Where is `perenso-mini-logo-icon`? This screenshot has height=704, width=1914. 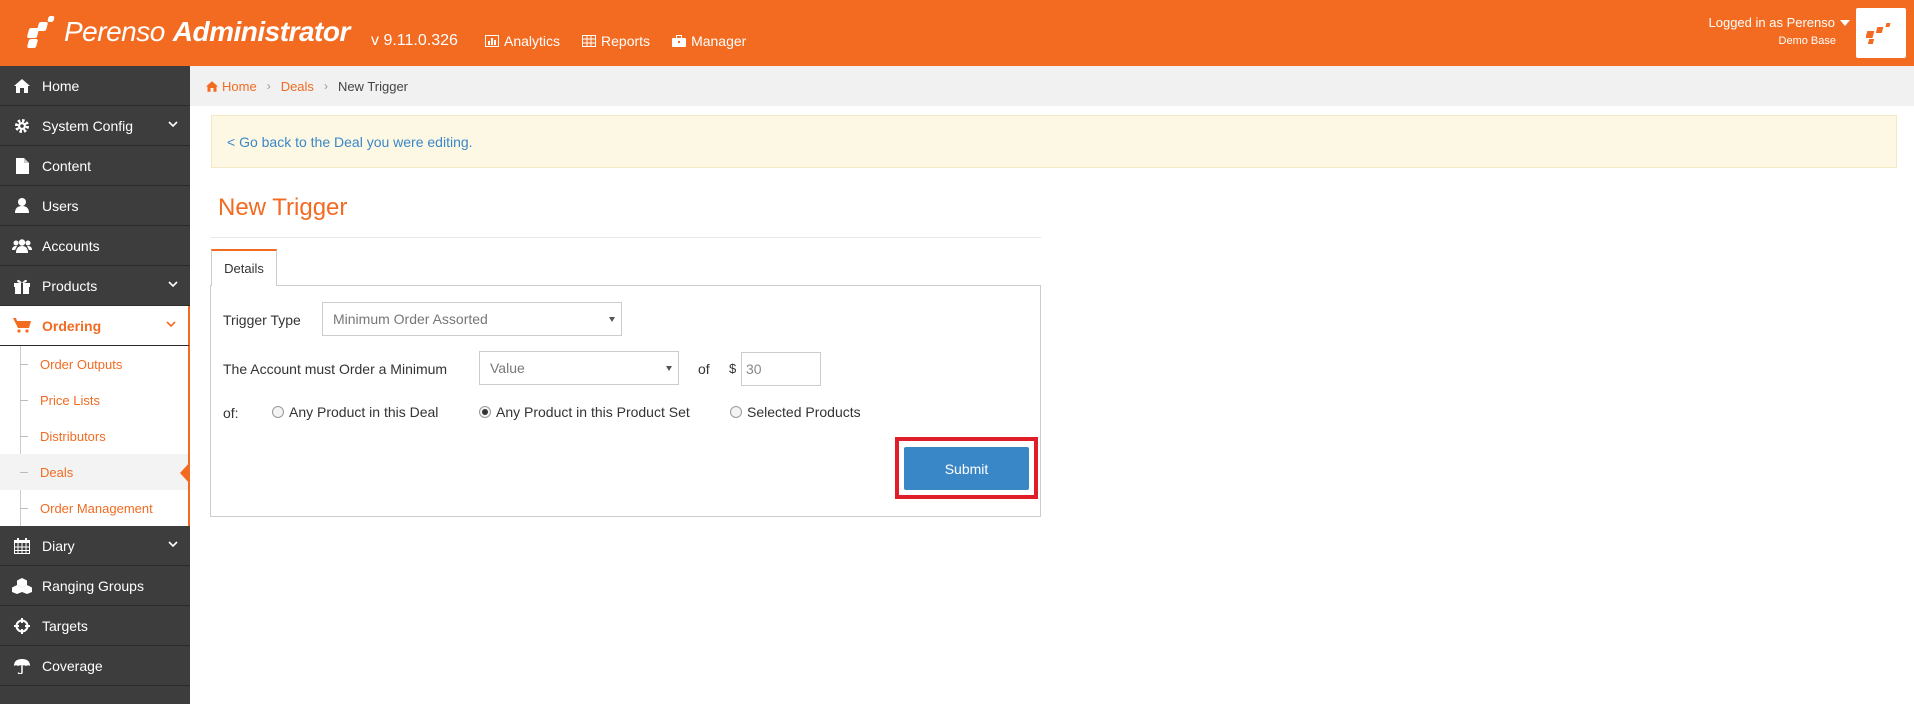
perenso-mini-logo-icon is located at coordinates (1878, 33).